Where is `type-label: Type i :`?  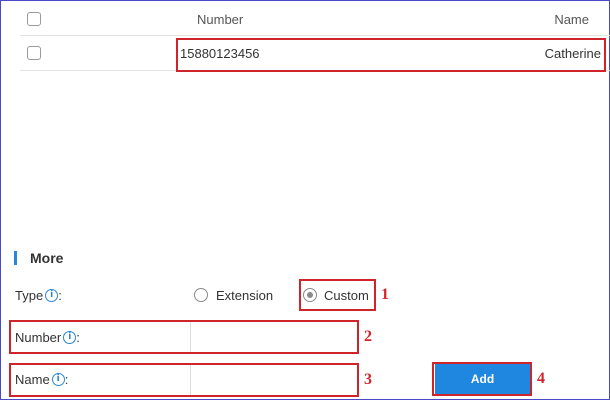
type-label: Type i : is located at coordinates (38, 295).